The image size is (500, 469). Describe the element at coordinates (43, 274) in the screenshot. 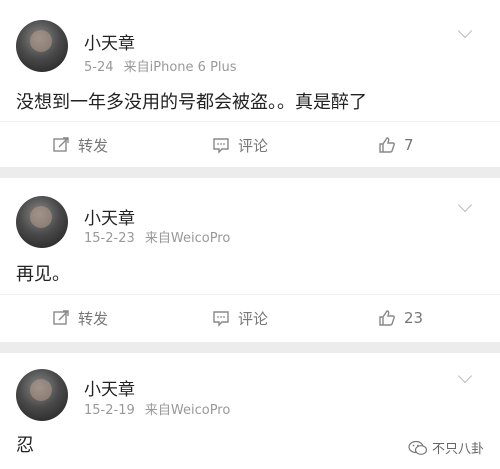

I see `post-text: 再见。` at that location.